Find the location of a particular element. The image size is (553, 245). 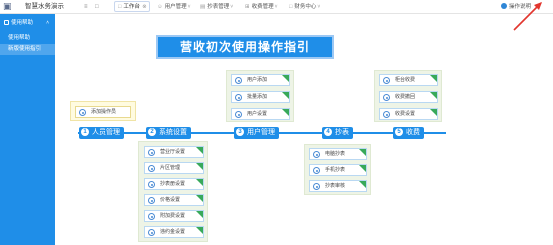

step-fee-collection: 5 收费 is located at coordinates (408, 133).